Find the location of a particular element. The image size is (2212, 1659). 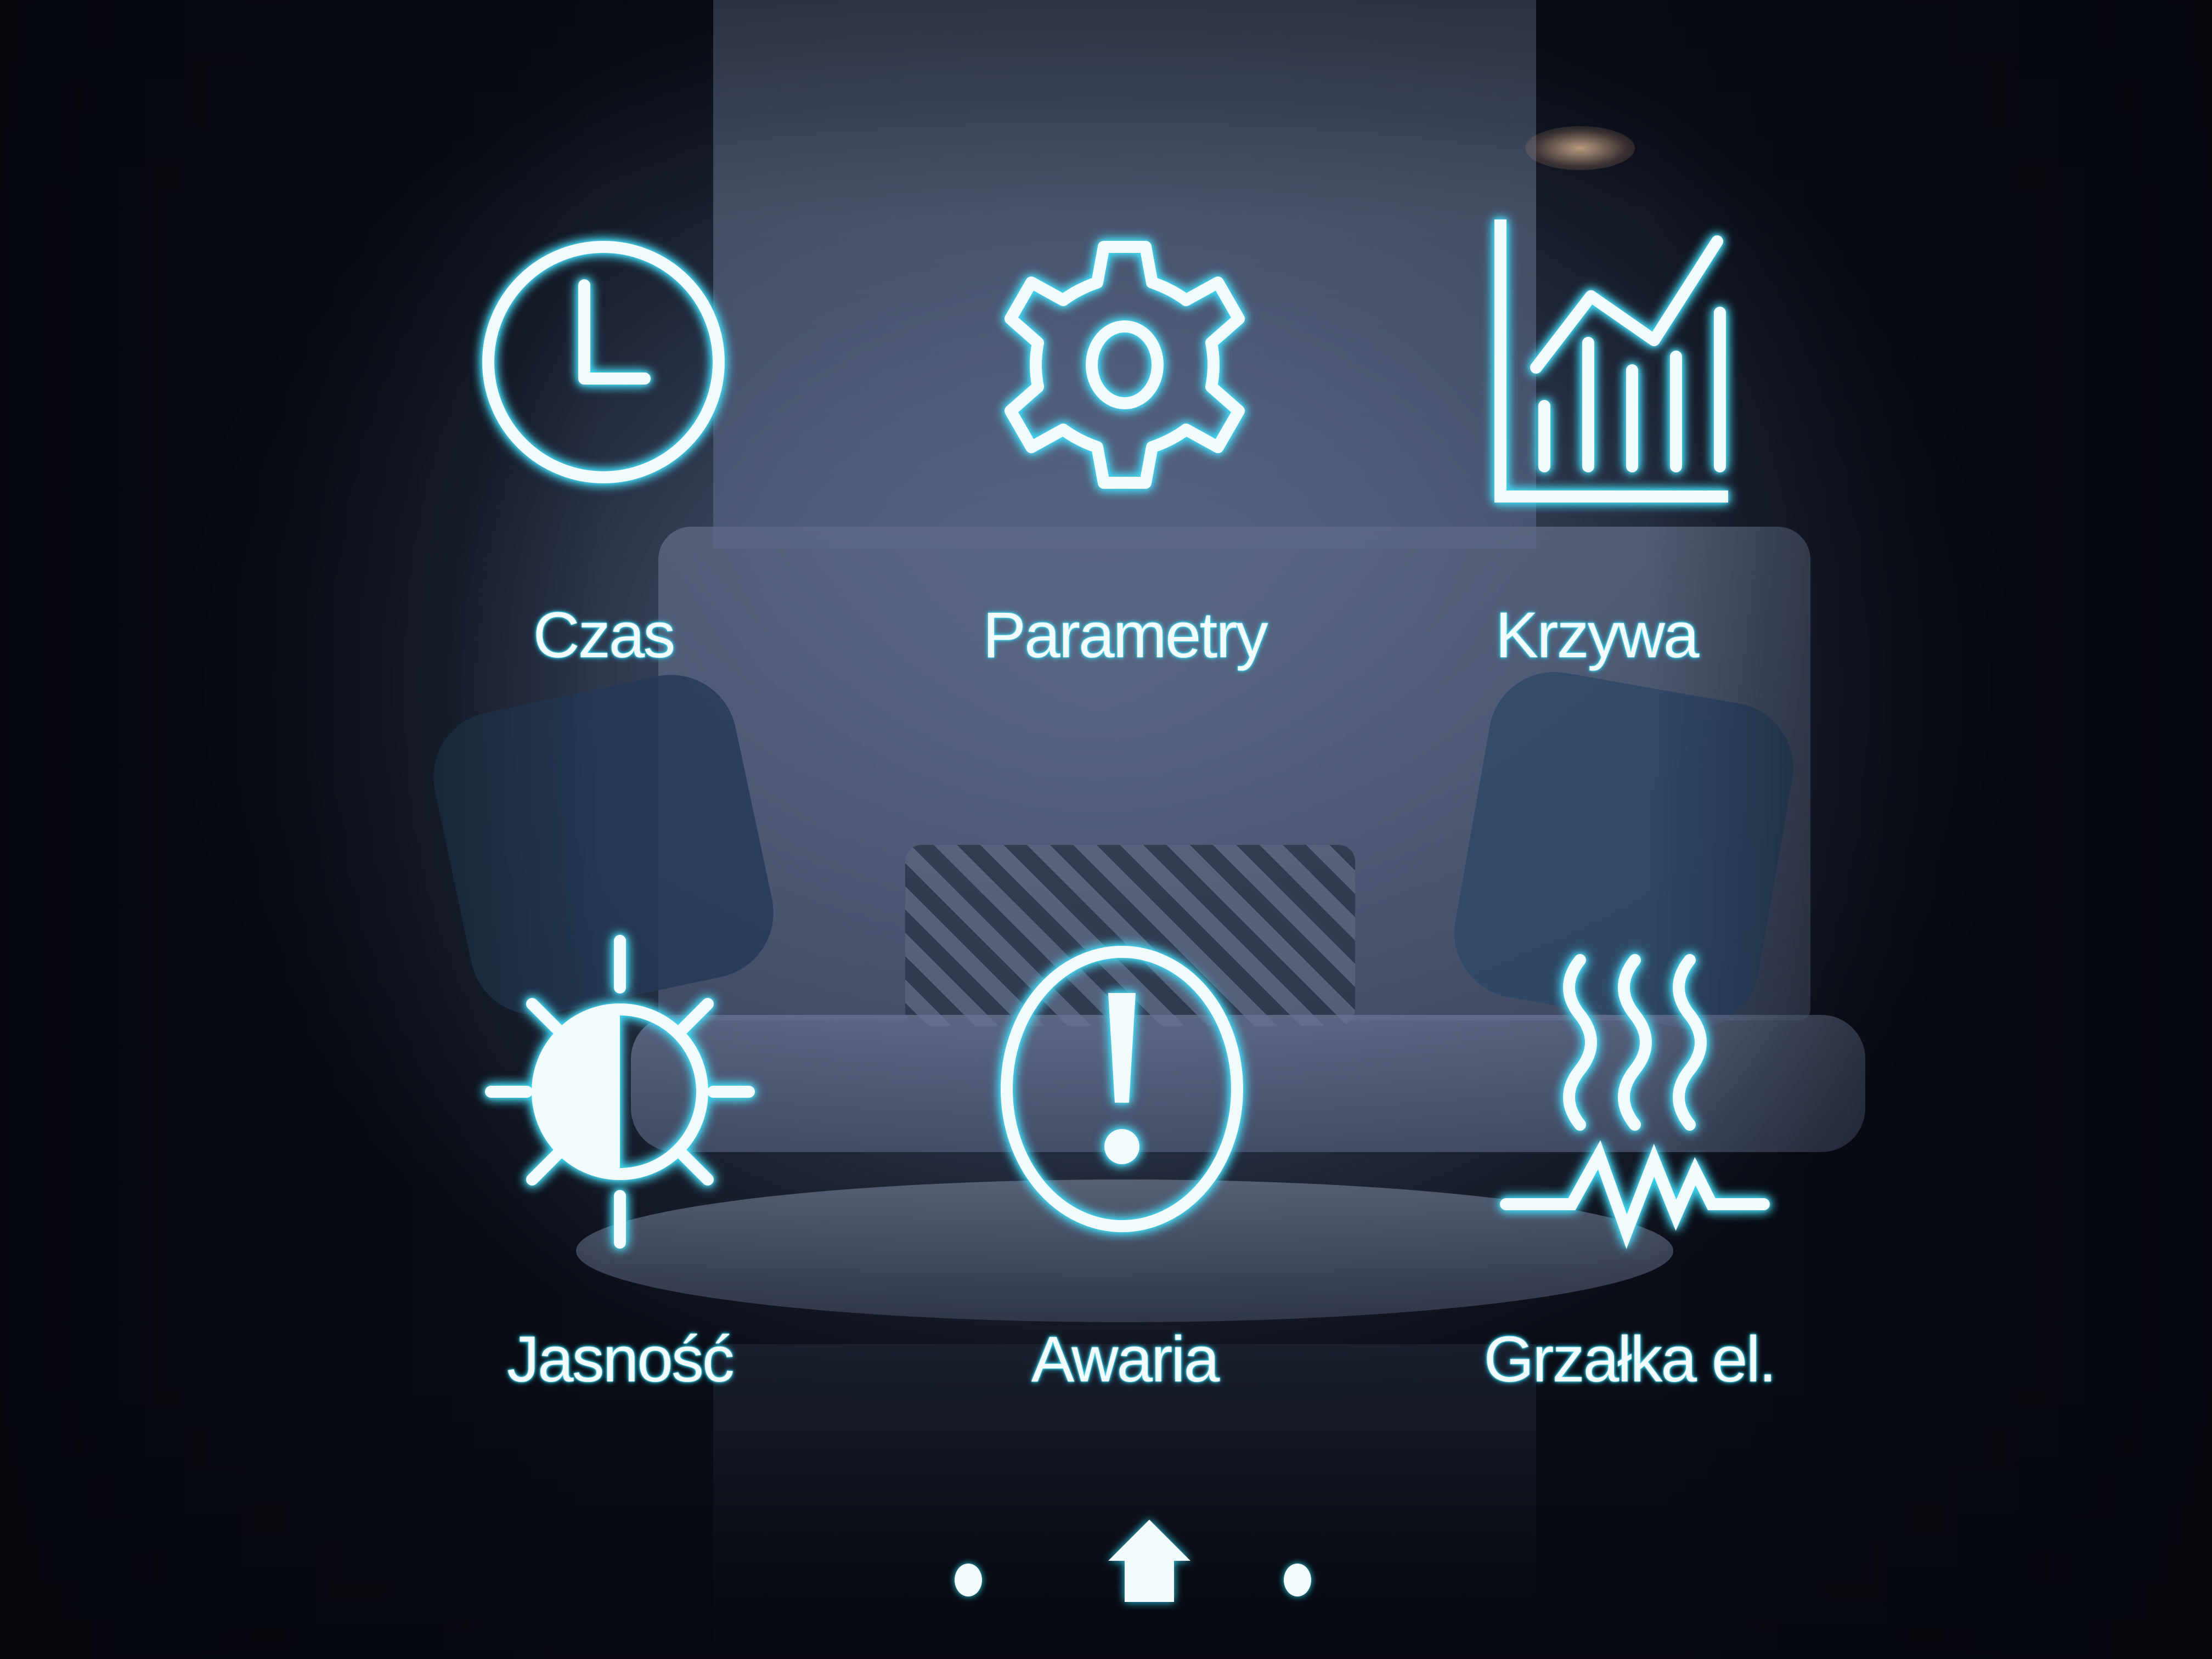

menu-item-czas: Czas is located at coordinates (603, 478).